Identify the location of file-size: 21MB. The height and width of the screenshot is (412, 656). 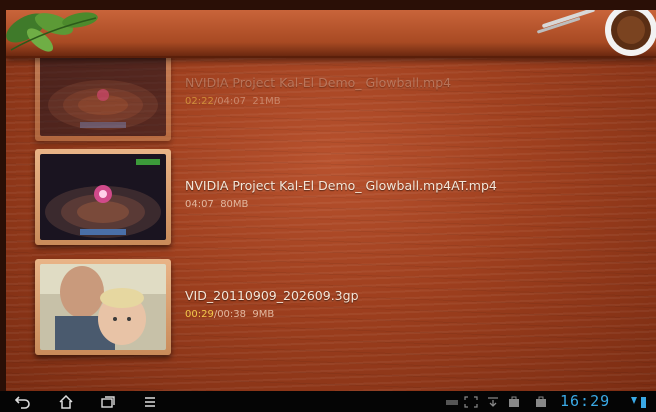
(266, 101).